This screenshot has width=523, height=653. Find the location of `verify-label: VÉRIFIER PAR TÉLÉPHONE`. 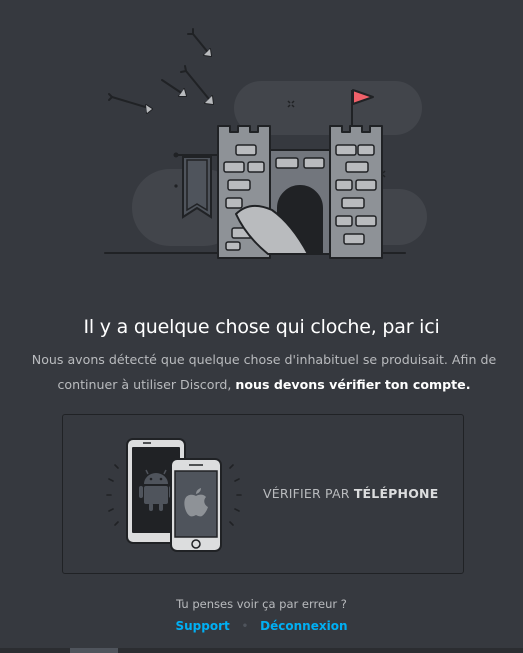

verify-label: VÉRIFIER PAR TÉLÉPHONE is located at coordinates (350, 493).